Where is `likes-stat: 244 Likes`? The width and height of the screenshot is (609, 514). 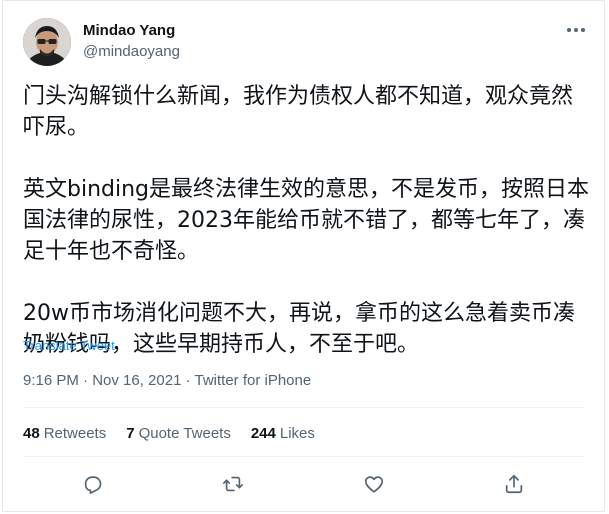 likes-stat: 244 Likes is located at coordinates (283, 433).